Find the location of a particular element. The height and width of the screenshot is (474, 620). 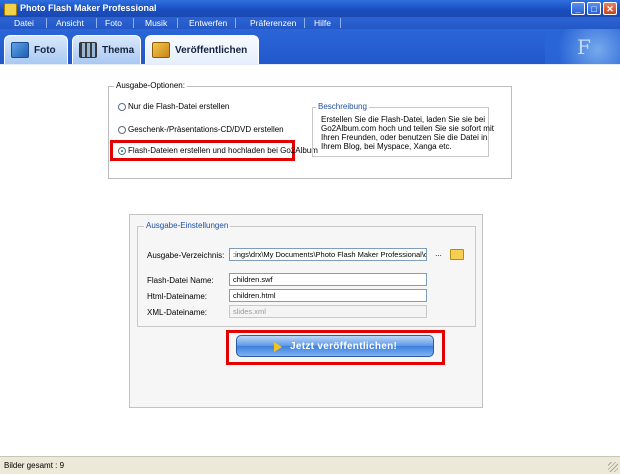

option-label: Nur die Flash-Datei erstellen is located at coordinates (178, 106).